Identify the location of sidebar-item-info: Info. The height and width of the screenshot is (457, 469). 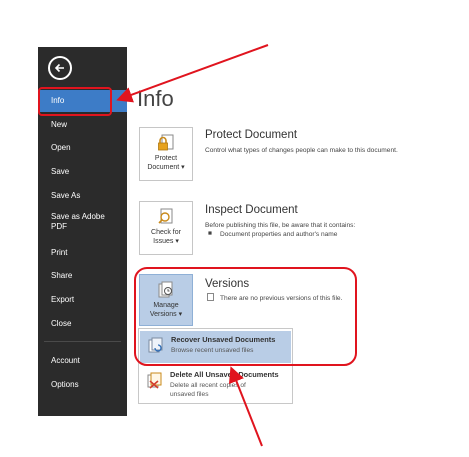
(82, 101).